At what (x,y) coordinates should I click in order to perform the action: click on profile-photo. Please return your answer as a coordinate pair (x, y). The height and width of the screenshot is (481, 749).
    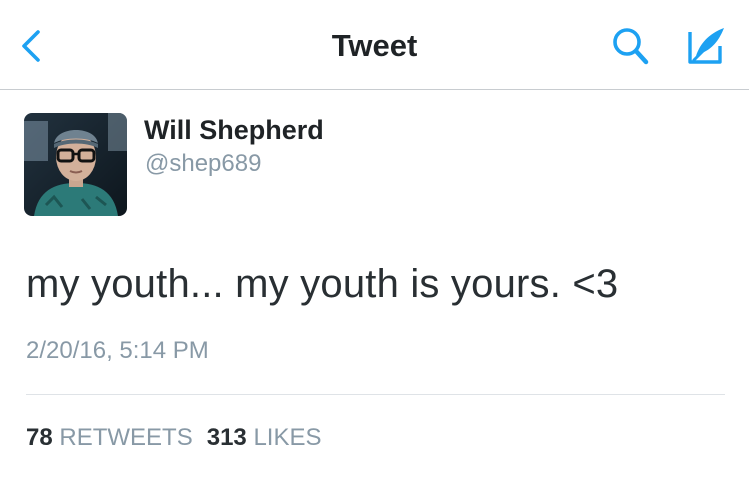
    Looking at the image, I should click on (75, 164).